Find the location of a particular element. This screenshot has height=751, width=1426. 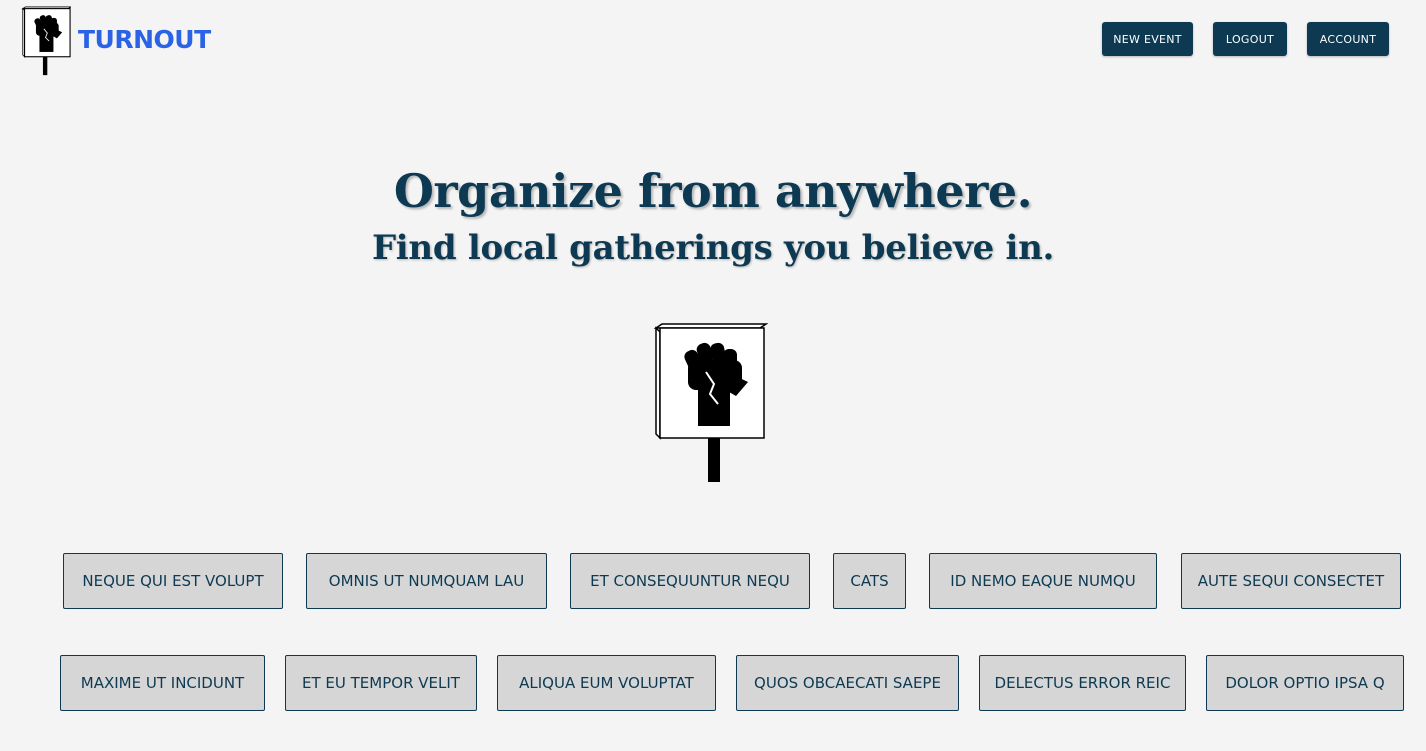

tag-button: ALIQUA EUM VOLUPTAT is located at coordinates (606, 683).